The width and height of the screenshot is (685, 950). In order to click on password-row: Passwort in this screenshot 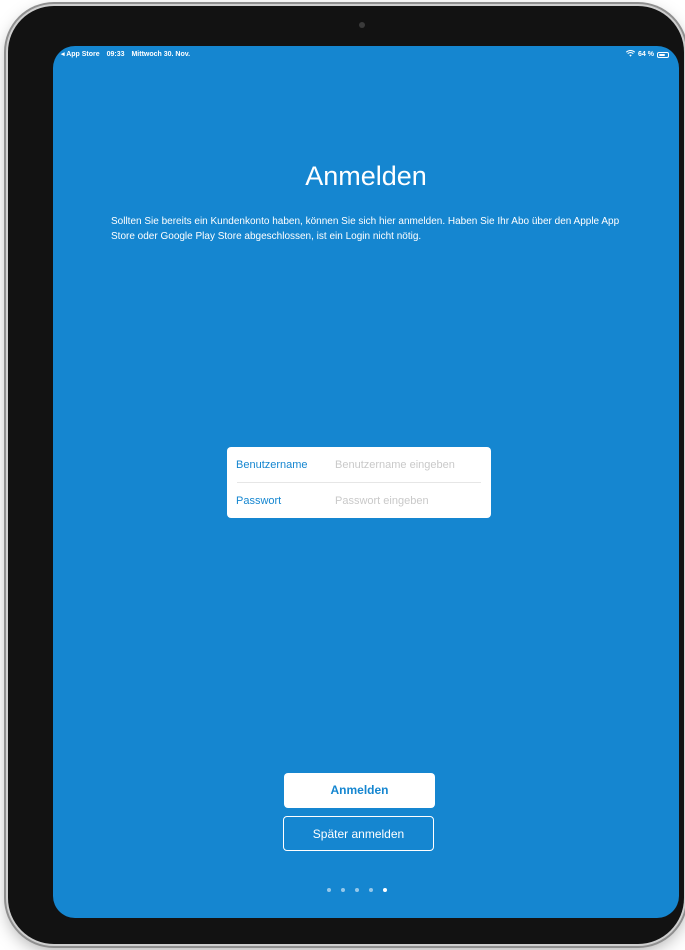, I will do `click(359, 500)`.